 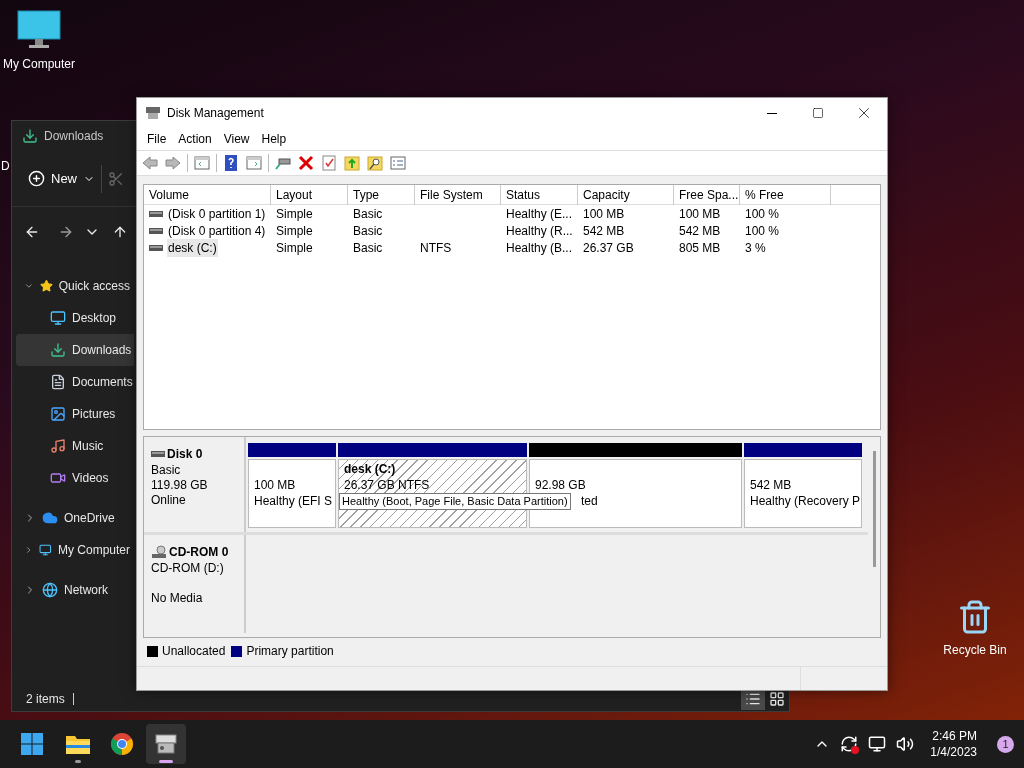 I want to click on back-icon, so click(x=150, y=163).